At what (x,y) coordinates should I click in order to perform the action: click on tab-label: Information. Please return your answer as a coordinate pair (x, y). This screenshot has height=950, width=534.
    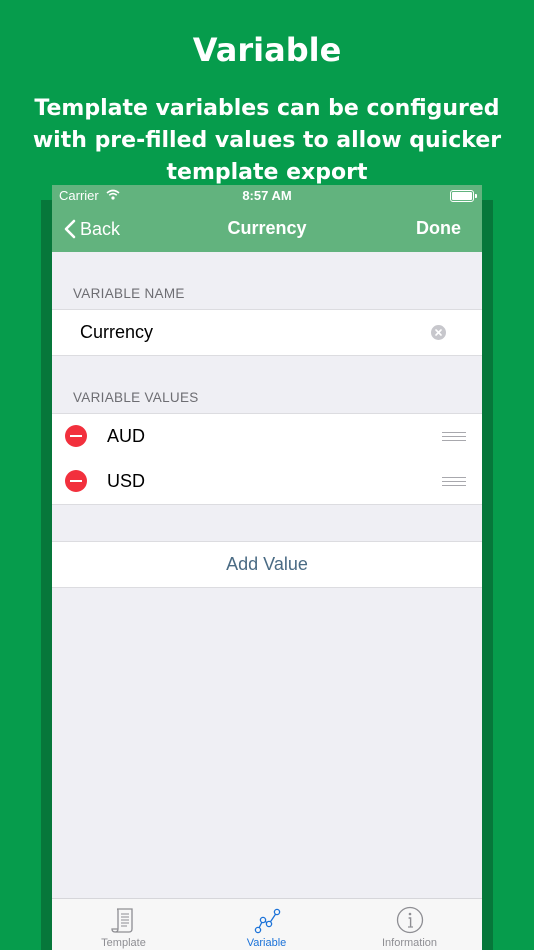
    Looking at the image, I should click on (409, 943).